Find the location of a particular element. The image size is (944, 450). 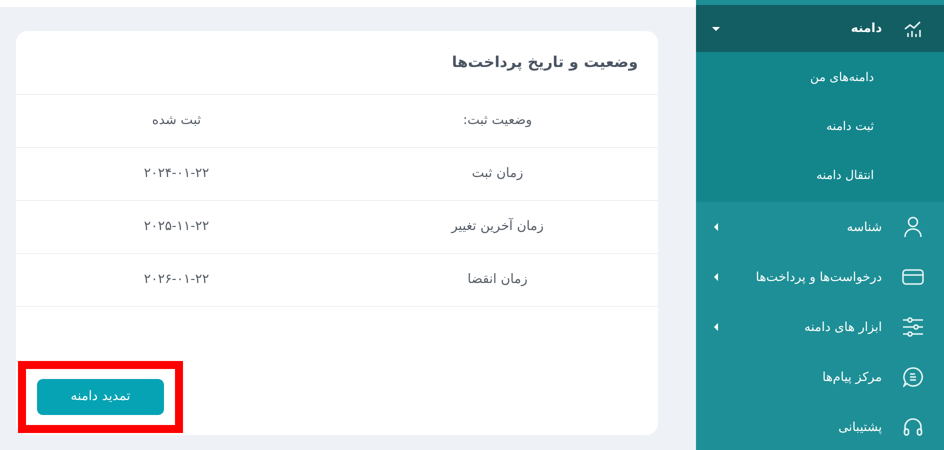

row-label: زمان ثبت is located at coordinates (498, 174).